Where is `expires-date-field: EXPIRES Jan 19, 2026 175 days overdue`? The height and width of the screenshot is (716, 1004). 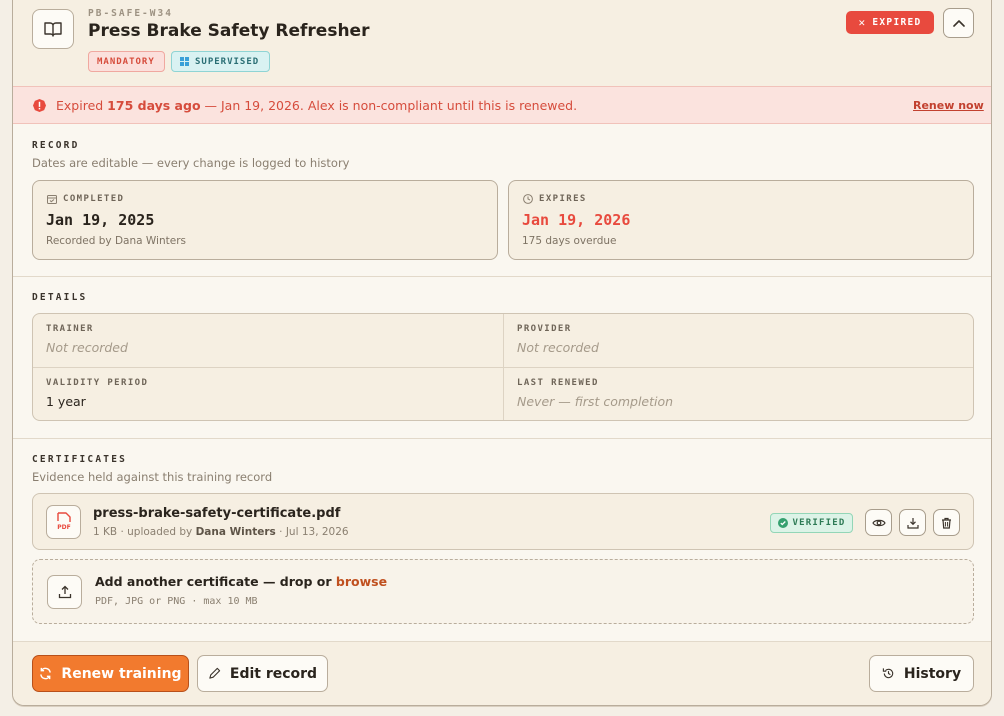
expires-date-field: EXPIRES Jan 19, 2026 175 days overdue is located at coordinates (741, 220).